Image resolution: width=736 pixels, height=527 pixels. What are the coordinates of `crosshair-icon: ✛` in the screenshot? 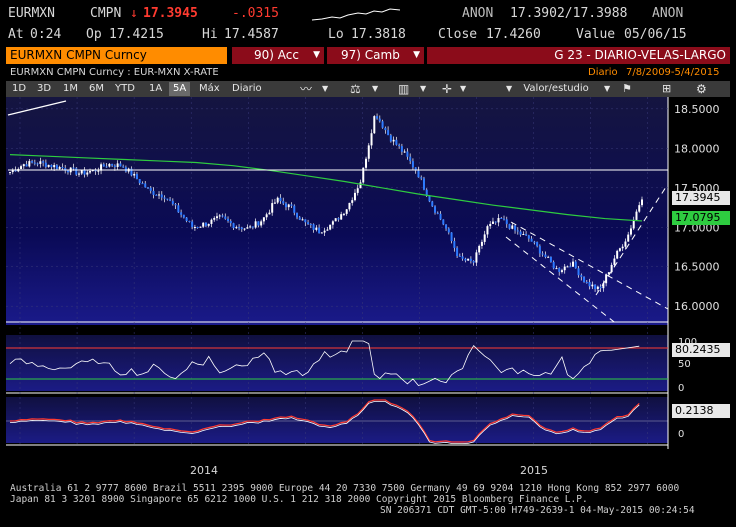 It's located at (447, 89).